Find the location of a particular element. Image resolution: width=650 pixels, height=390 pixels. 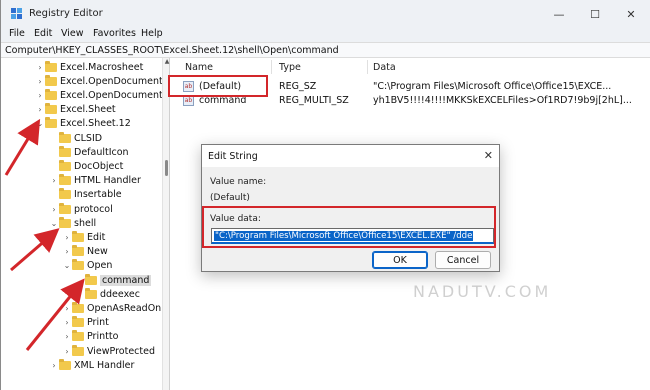

window-title: Registry Editor is located at coordinates (66, 13).